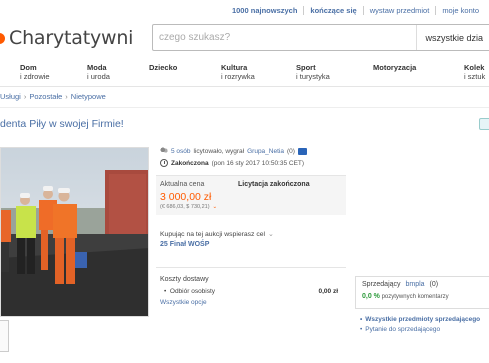 This screenshot has width=489, height=363. I want to click on logo-text: Charytatywni, so click(71, 38).